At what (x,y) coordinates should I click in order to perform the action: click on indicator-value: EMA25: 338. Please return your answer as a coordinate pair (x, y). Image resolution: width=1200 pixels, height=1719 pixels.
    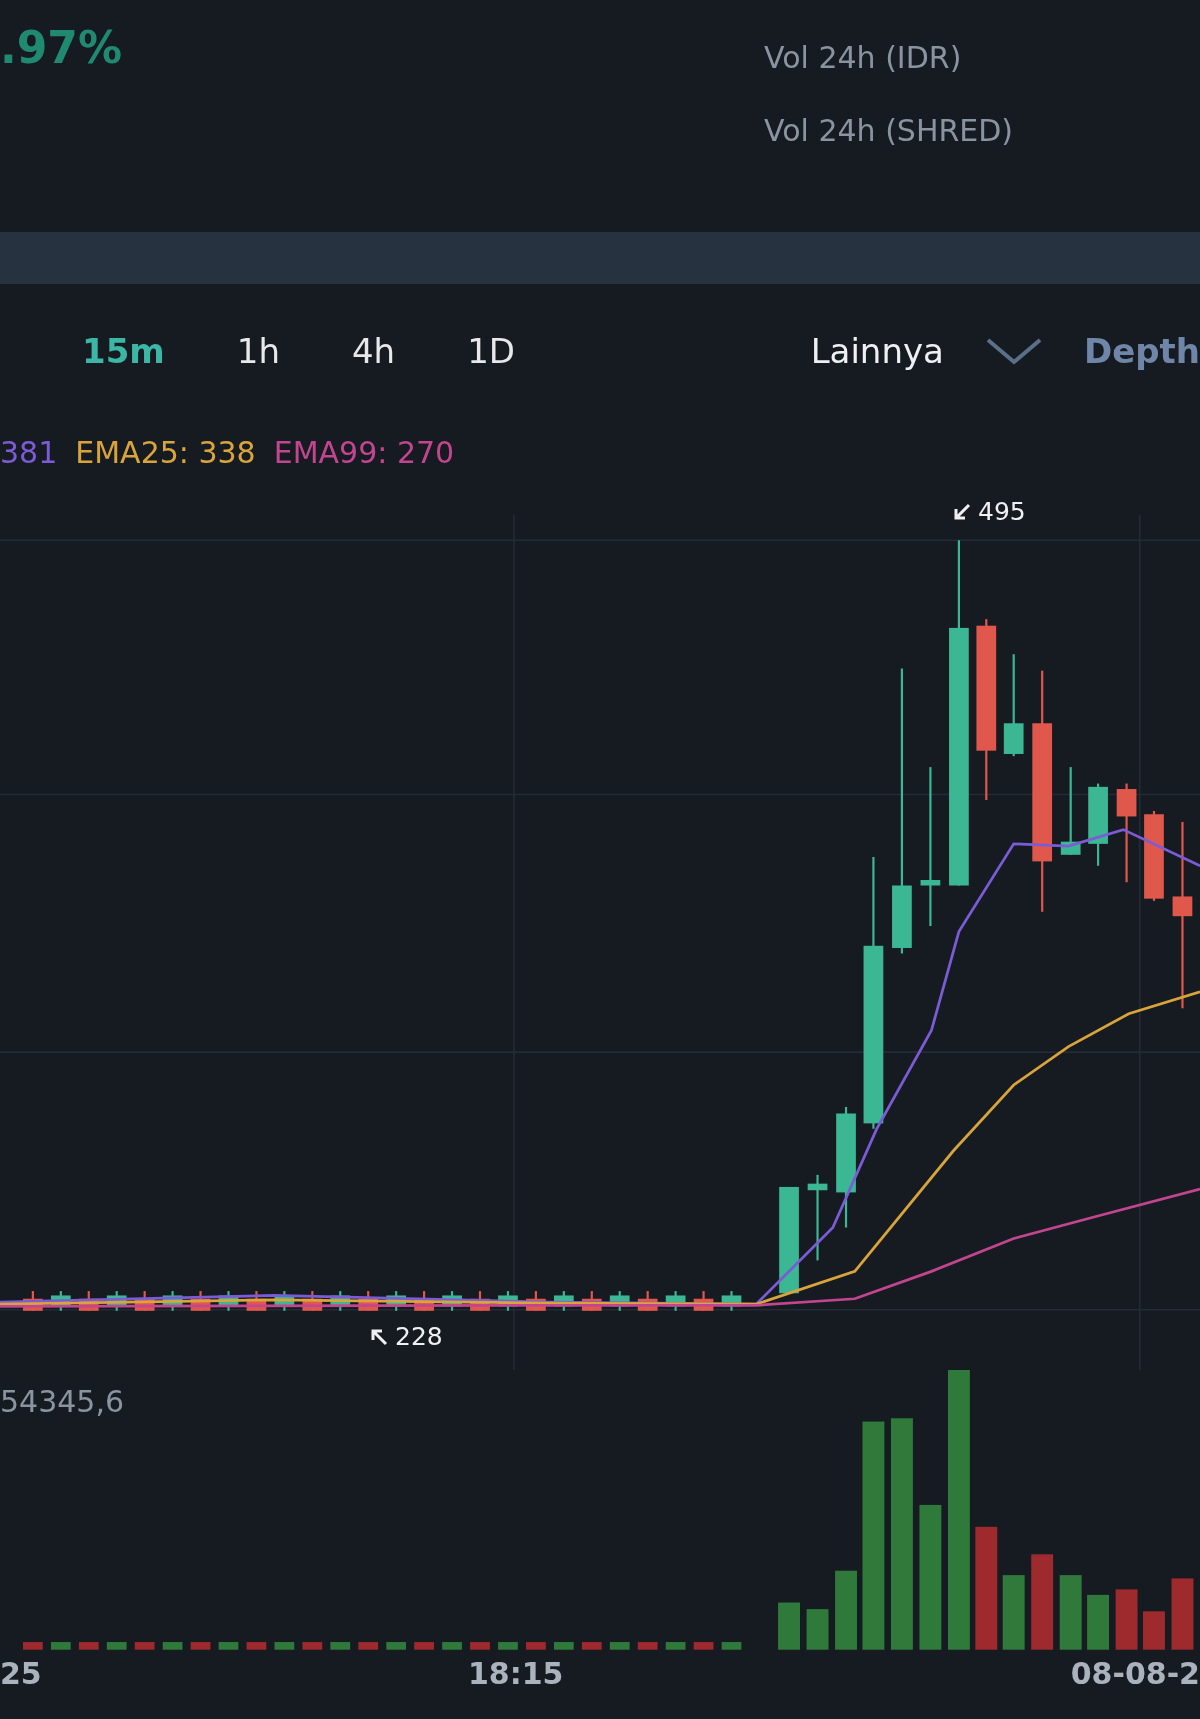
    Looking at the image, I should click on (165, 452).